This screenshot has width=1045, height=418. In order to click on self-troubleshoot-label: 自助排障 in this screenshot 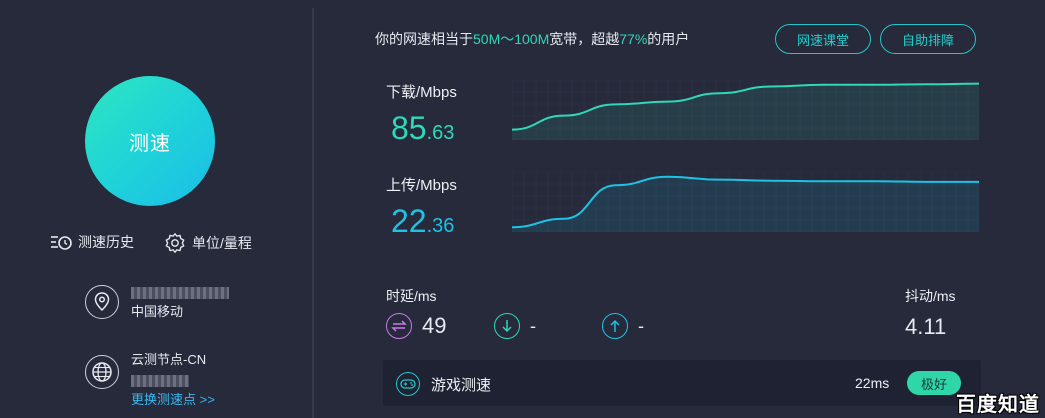, I will do `click(927, 40)`.